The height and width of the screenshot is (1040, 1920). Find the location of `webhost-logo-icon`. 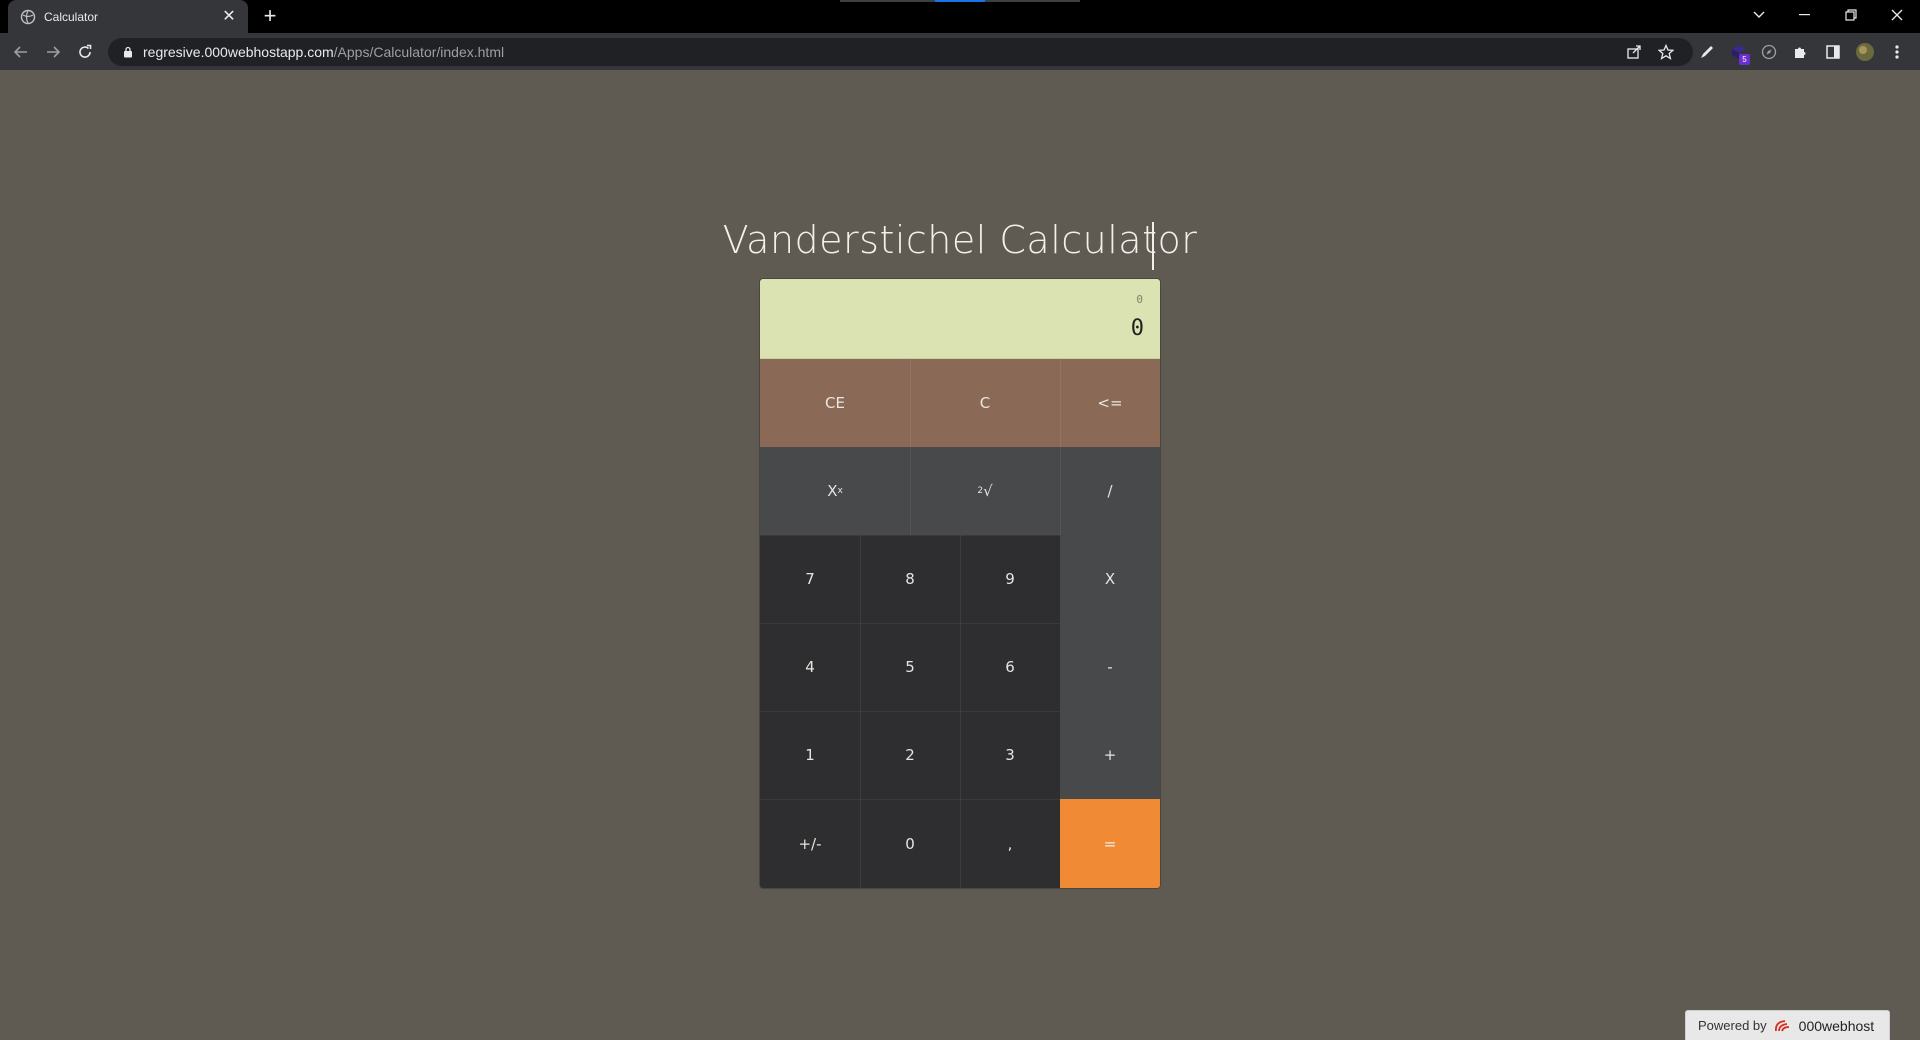

webhost-logo-icon is located at coordinates (1781, 1025).